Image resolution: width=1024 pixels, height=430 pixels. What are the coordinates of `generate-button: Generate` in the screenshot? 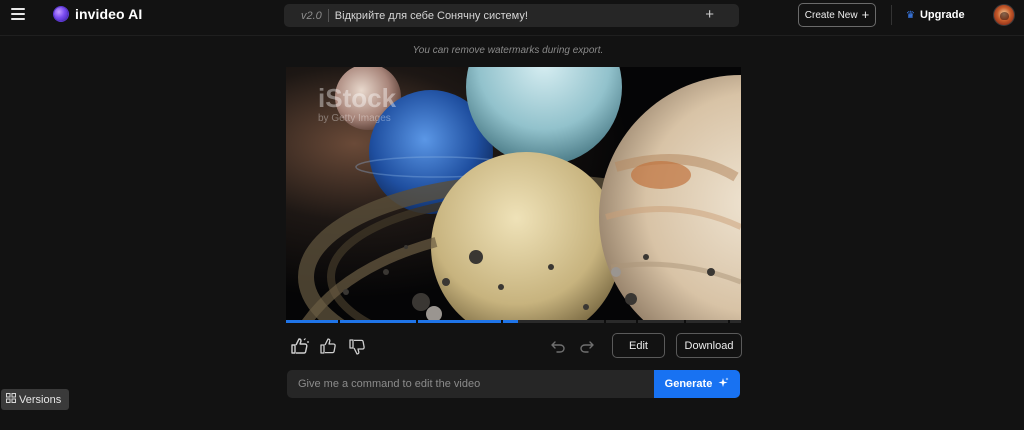 It's located at (697, 384).